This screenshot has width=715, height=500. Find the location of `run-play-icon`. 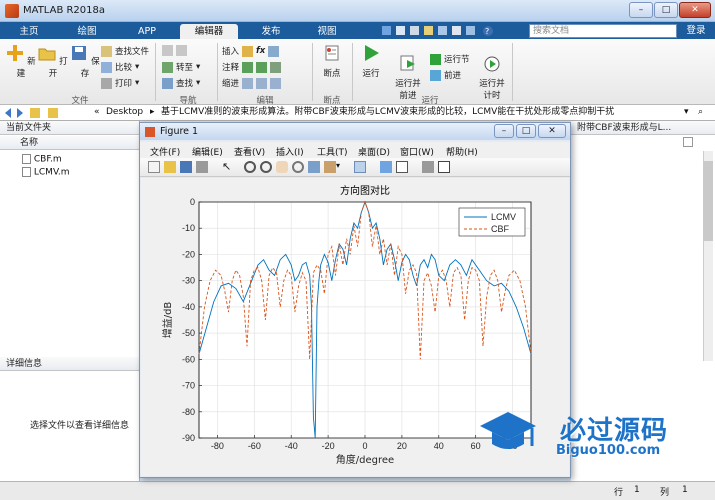

run-play-icon is located at coordinates (372, 53).